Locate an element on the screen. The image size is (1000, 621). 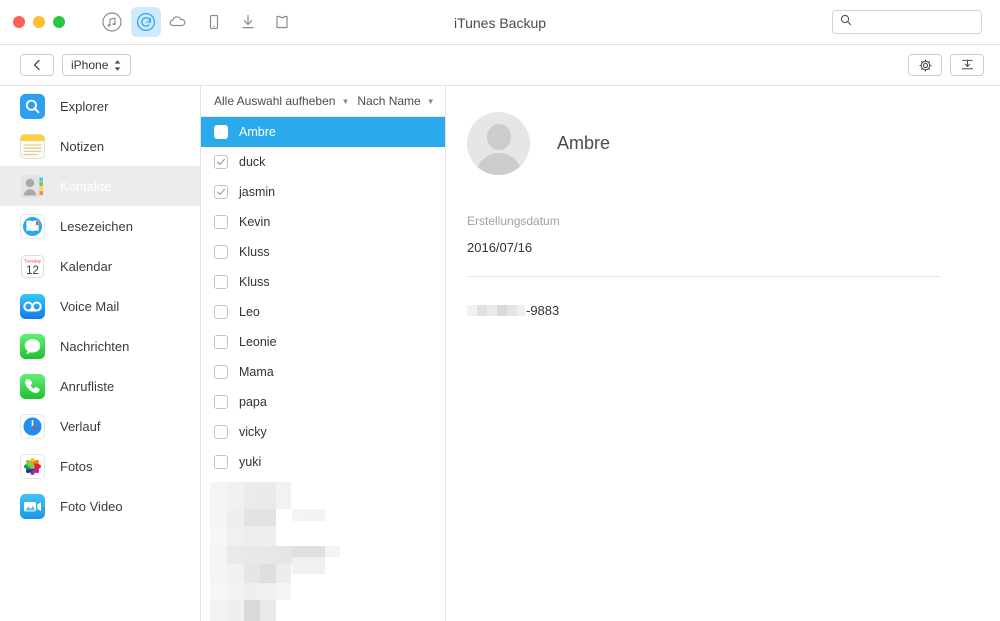
minimize-button is located at coordinates (39, 22).